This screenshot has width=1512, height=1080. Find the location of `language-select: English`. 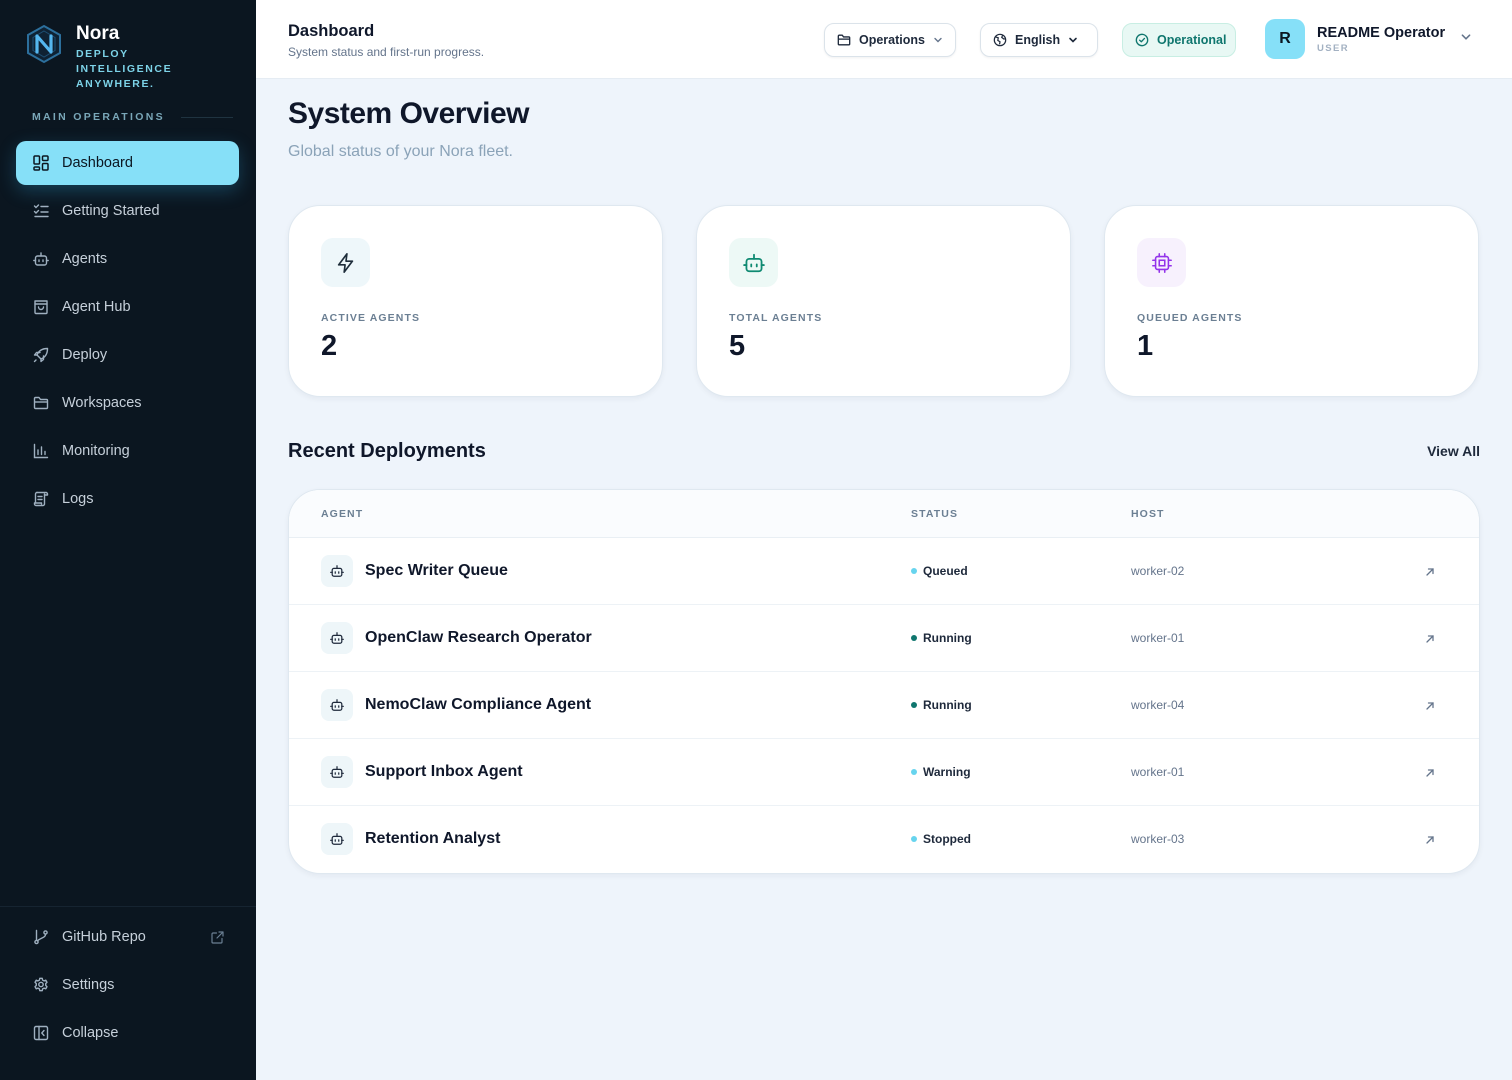

language-select: English is located at coordinates (1039, 40).